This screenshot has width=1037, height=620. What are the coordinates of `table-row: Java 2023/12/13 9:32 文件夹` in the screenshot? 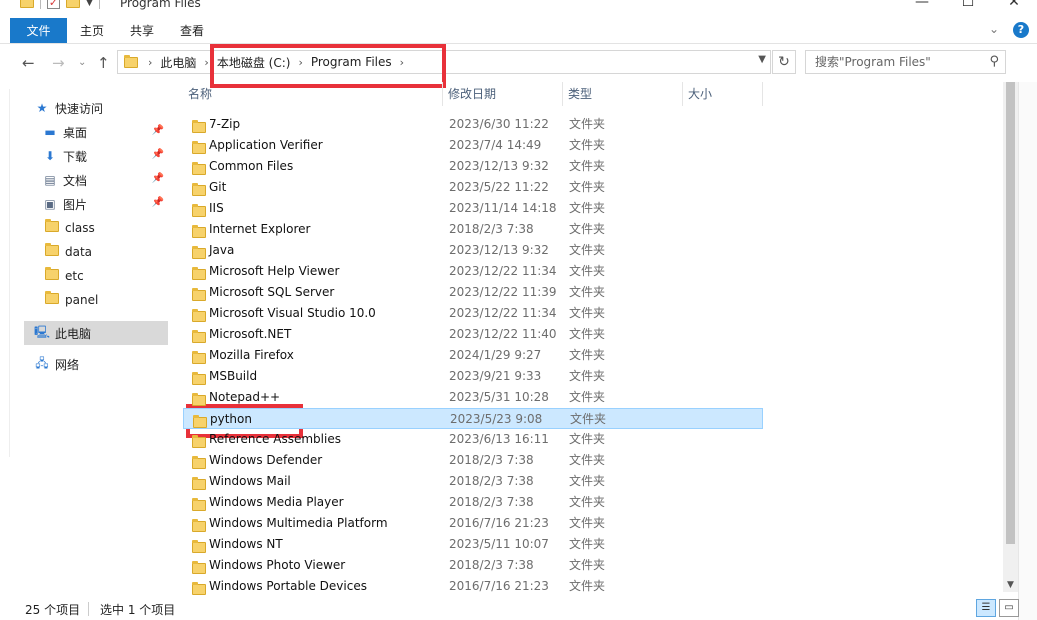 It's located at (473, 250).